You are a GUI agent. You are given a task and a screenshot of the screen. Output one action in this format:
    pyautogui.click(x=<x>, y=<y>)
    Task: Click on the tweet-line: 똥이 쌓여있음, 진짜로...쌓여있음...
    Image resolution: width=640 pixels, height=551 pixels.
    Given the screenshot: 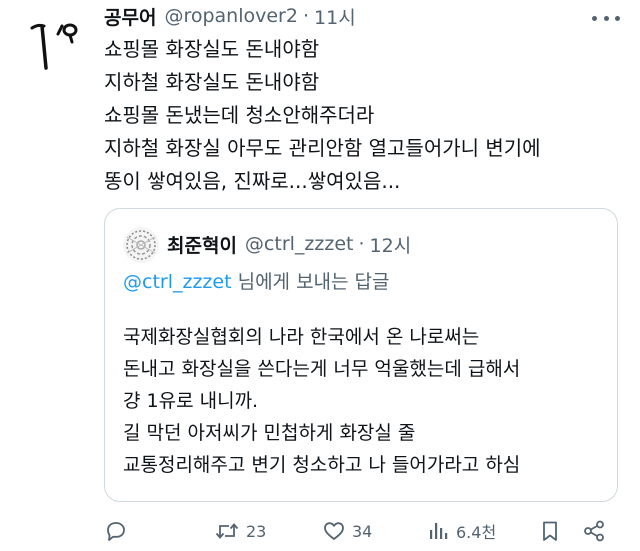 What is the action you would take?
    pyautogui.click(x=252, y=181)
    